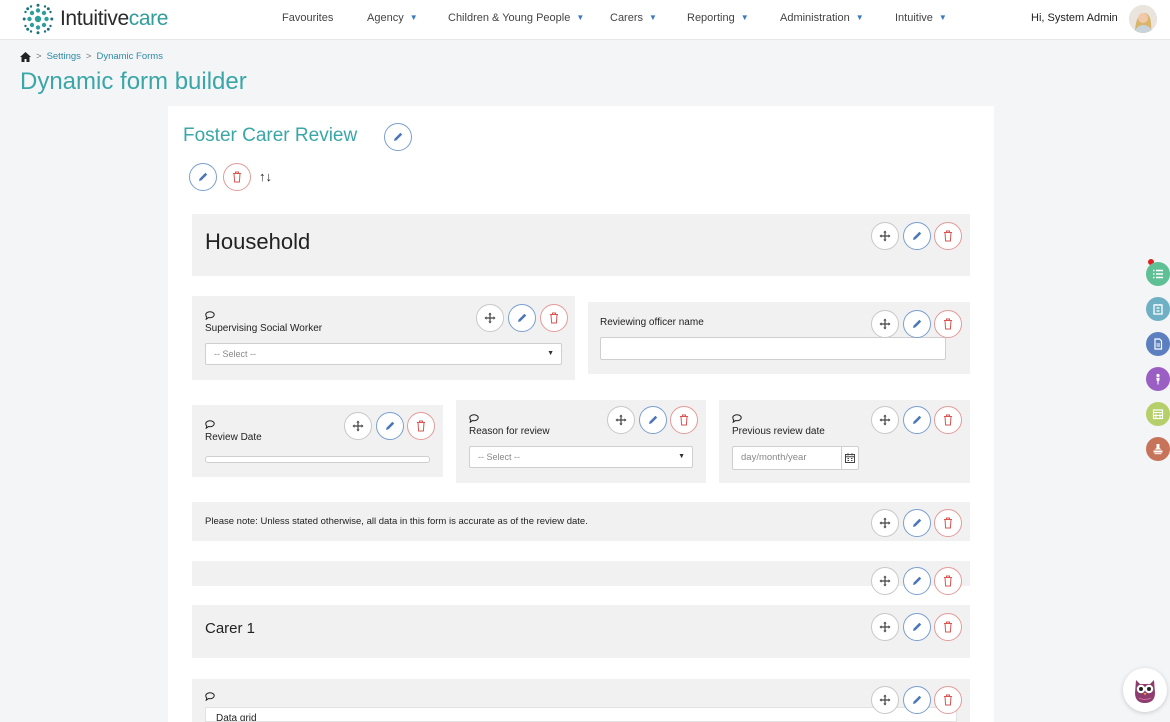 Image resolution: width=1170 pixels, height=722 pixels. I want to click on speech-bubble-icon, so click(210, 696).